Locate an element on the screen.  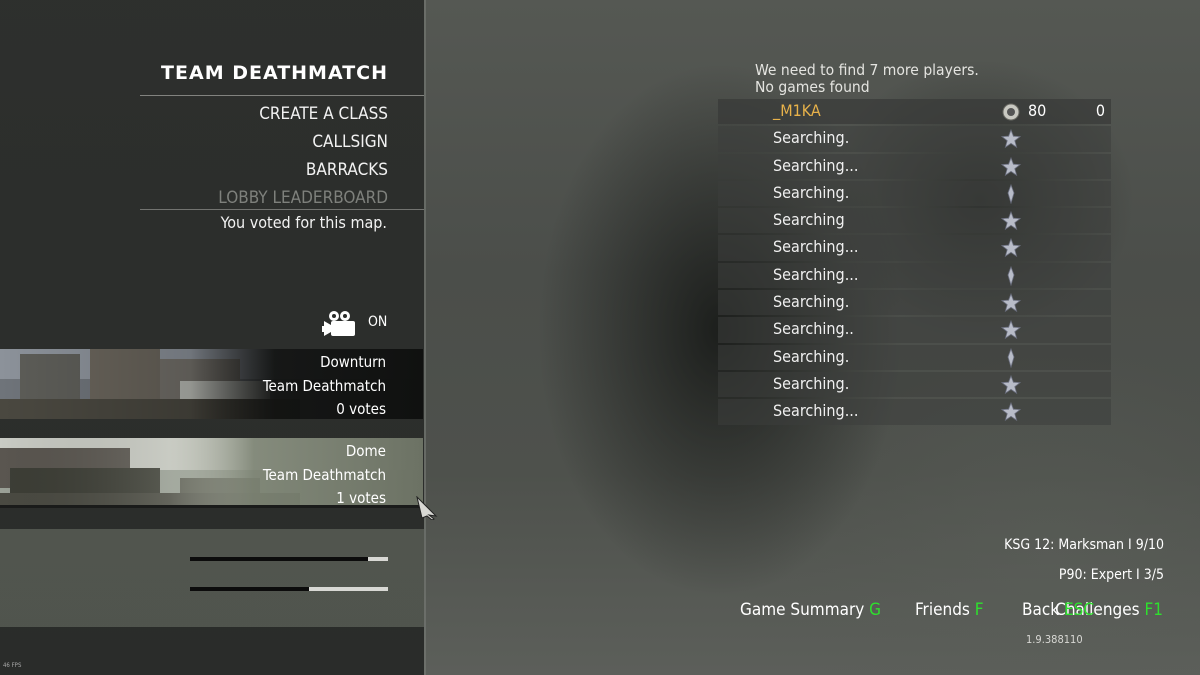
mouse-cursor-icon is located at coordinates (427, 508).